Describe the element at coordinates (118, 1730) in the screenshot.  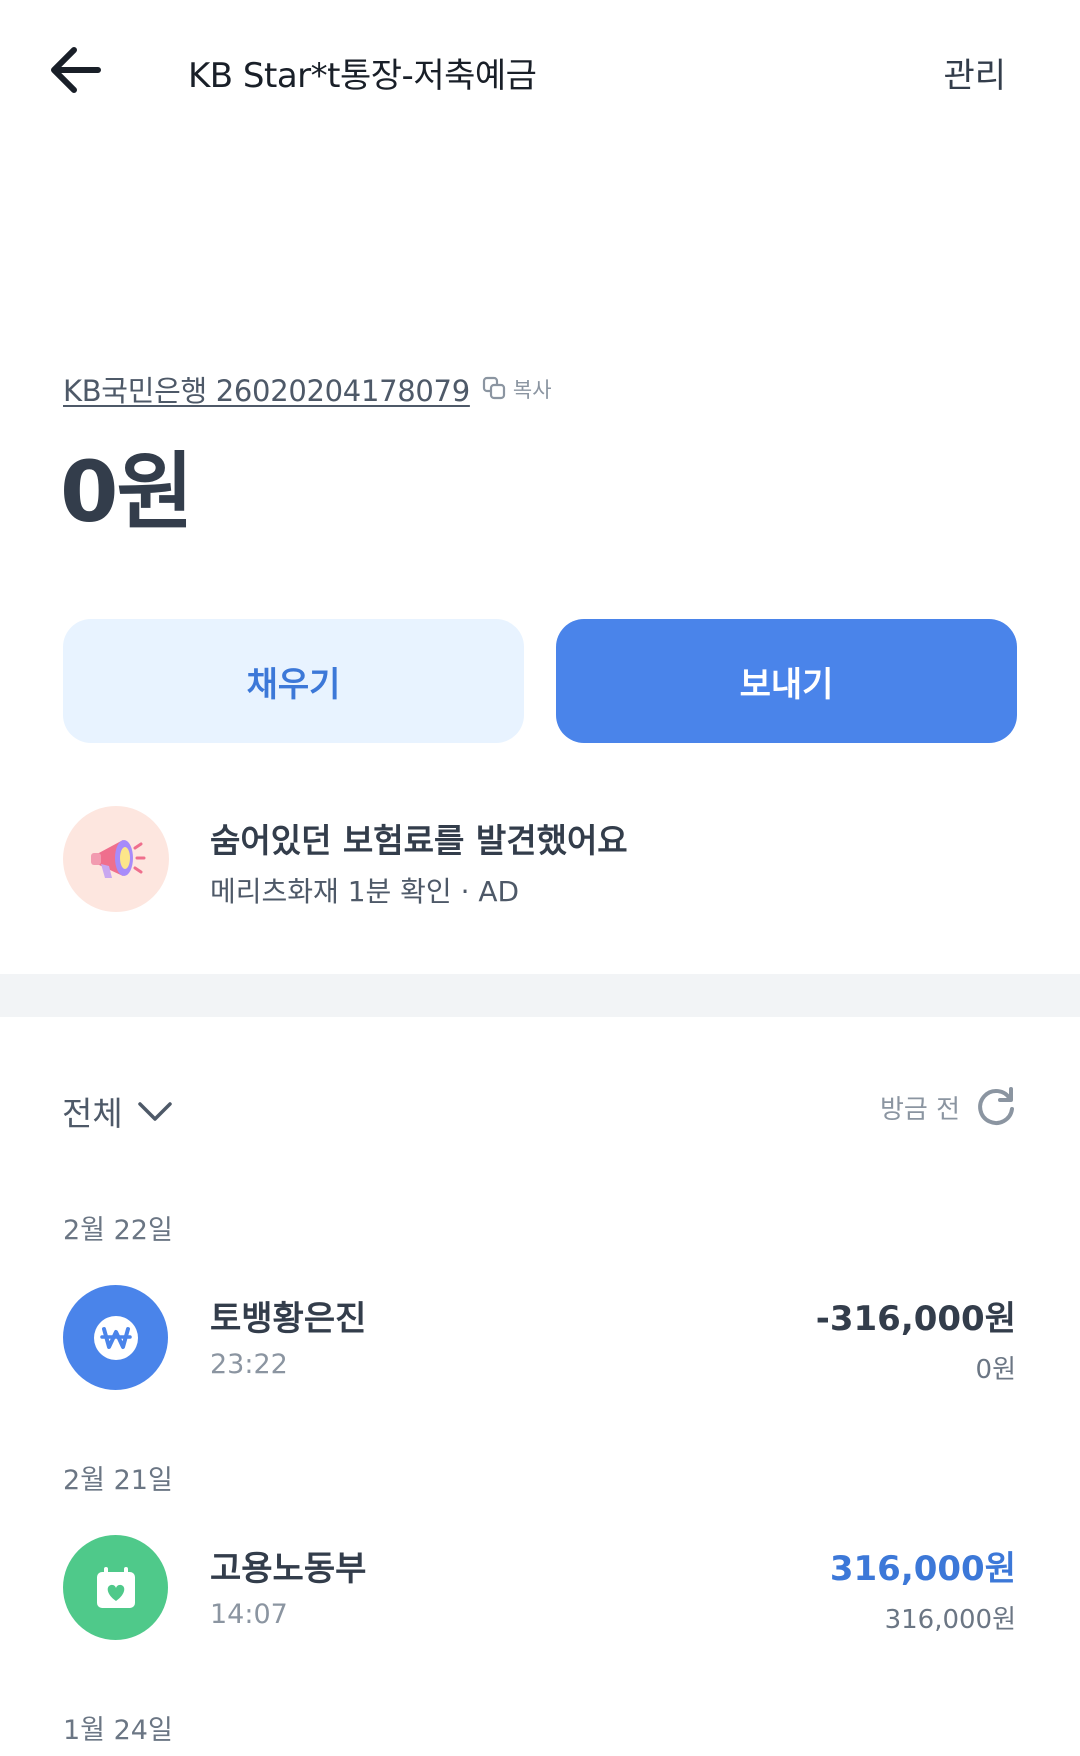
I see `date-header: 1월 24일` at that location.